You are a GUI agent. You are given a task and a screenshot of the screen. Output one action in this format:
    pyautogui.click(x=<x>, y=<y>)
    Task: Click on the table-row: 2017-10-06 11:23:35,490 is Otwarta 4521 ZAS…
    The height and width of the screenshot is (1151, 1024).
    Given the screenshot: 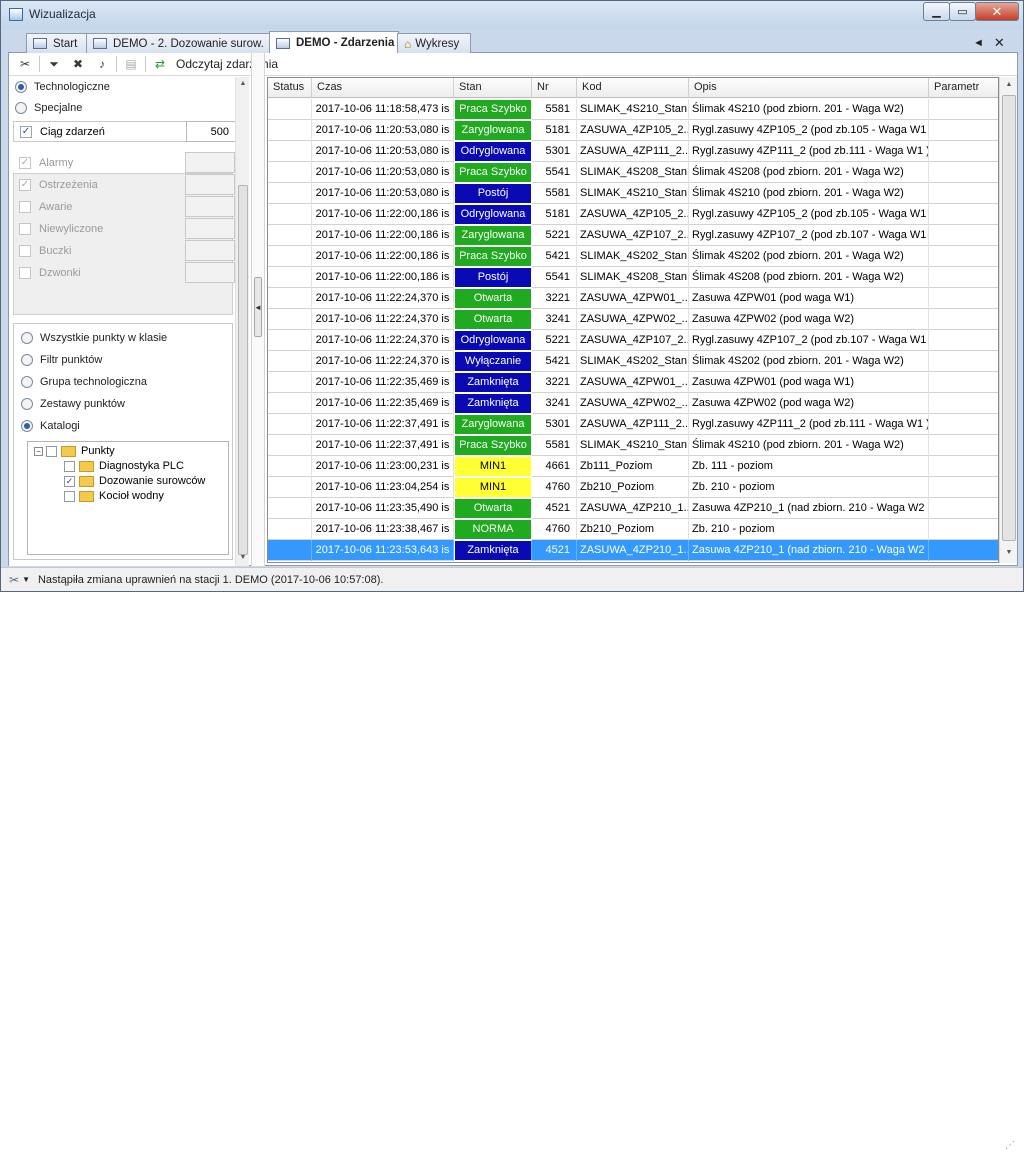 What is the action you would take?
    pyautogui.click(x=633, y=508)
    